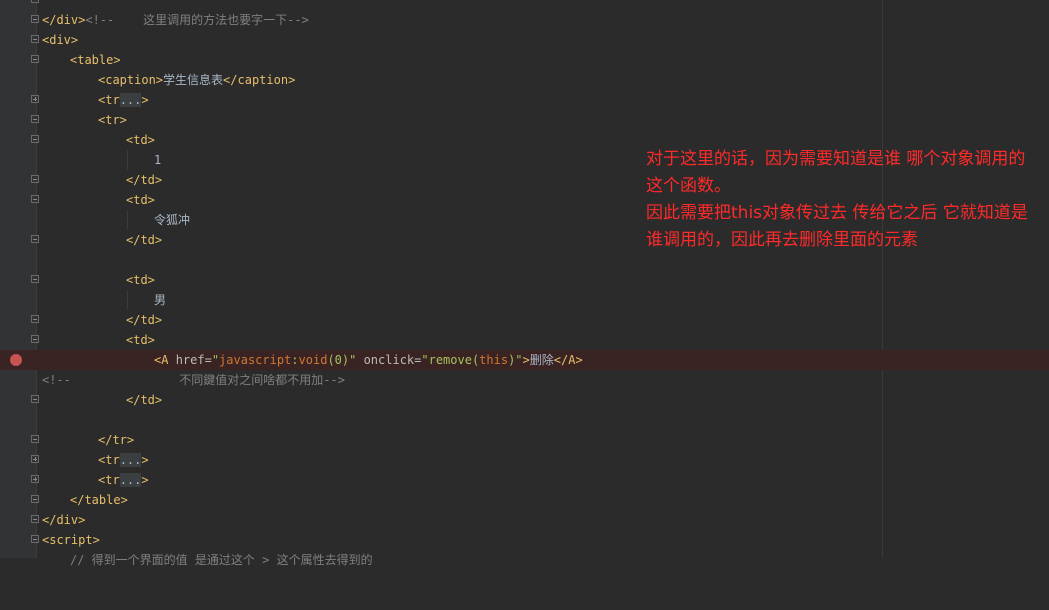  Describe the element at coordinates (197, 380) in the screenshot. I see `comment-text: 不同鍵值对之间啥都不用加` at that location.